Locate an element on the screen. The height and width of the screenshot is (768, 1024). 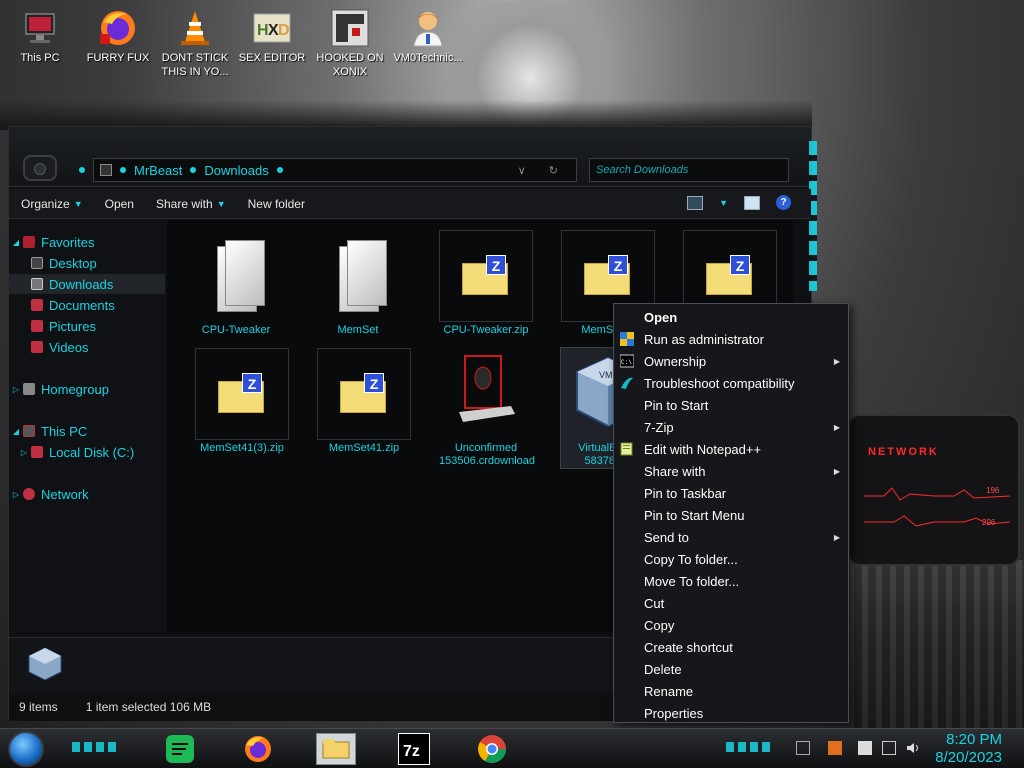
nav-this-pc: ◢ This PC is located at coordinates (87, 431).